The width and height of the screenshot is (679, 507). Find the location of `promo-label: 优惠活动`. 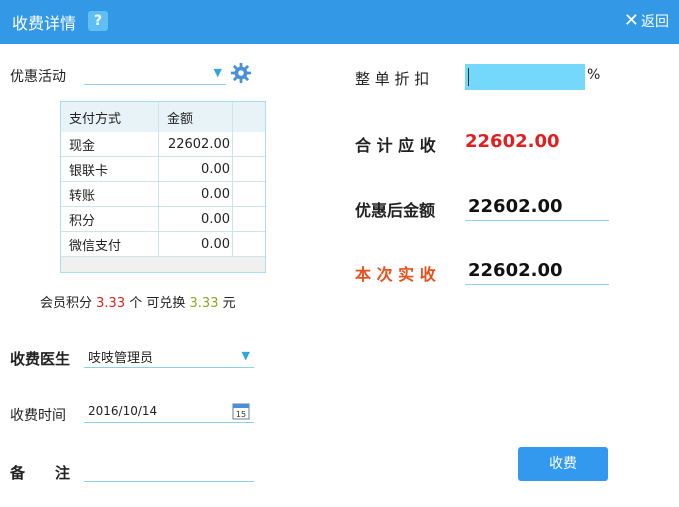

promo-label: 优惠活动 is located at coordinates (38, 77).